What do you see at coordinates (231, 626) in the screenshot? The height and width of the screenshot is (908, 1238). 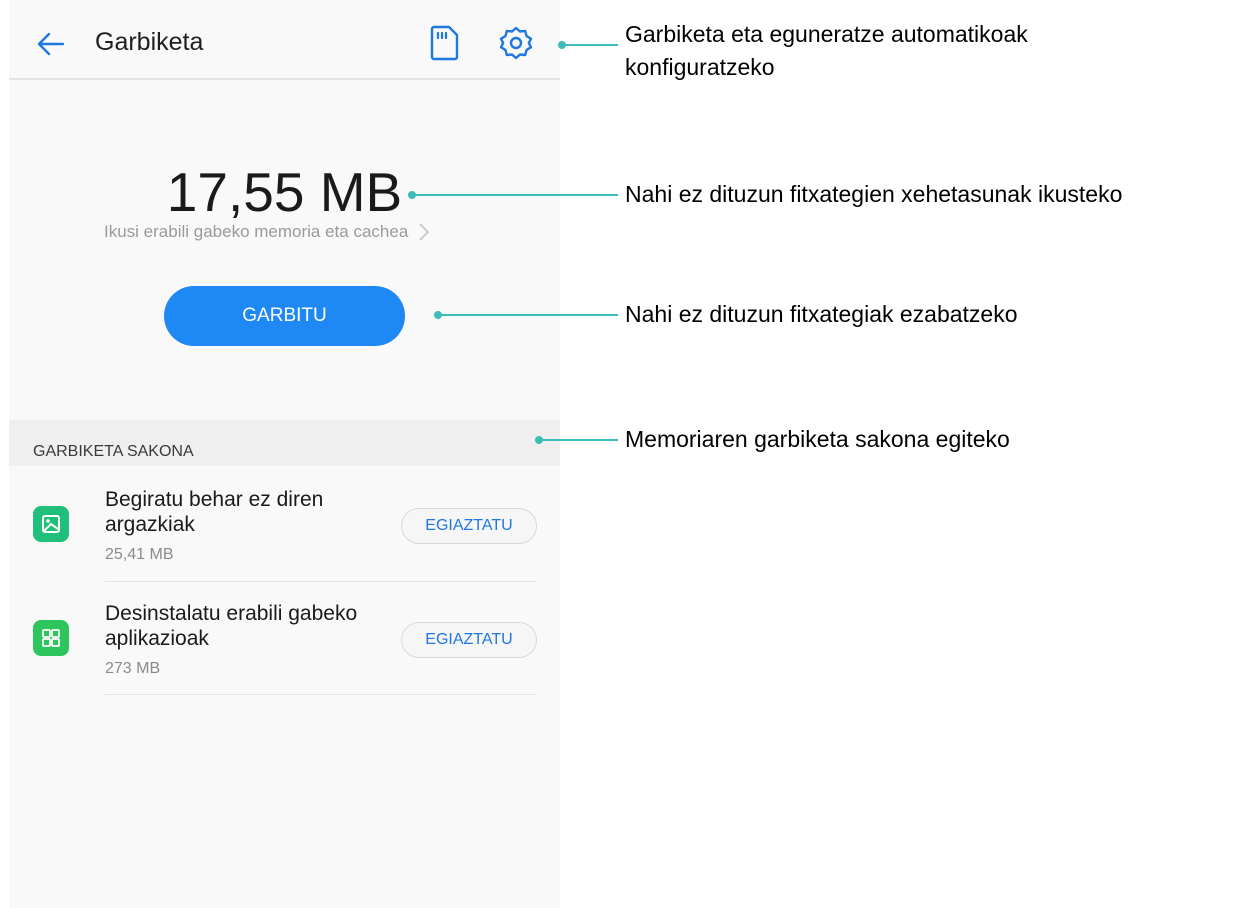 I see `list-item-title: Desinstalatu erabili gabeko aplikazioak` at bounding box center [231, 626].